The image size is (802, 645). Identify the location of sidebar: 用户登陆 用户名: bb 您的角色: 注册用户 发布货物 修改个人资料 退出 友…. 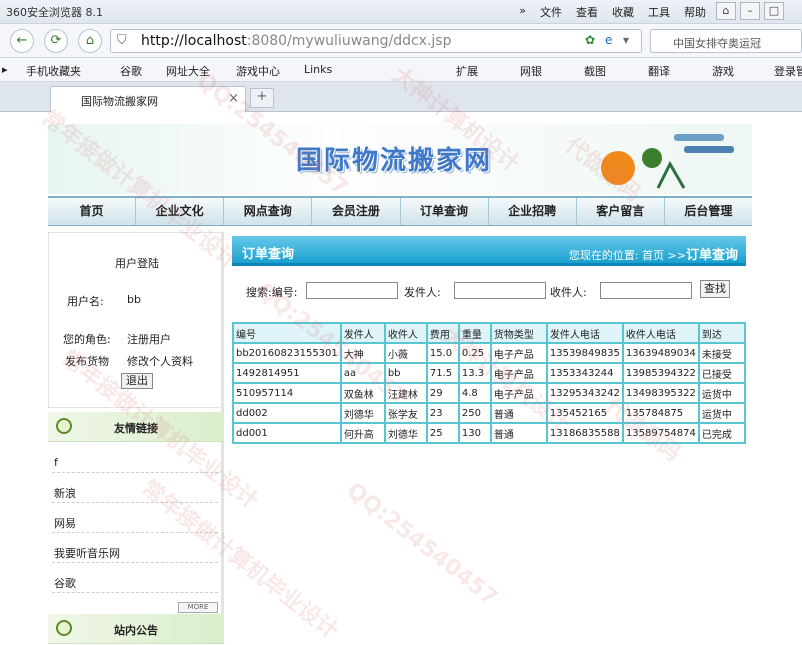
(136, 438).